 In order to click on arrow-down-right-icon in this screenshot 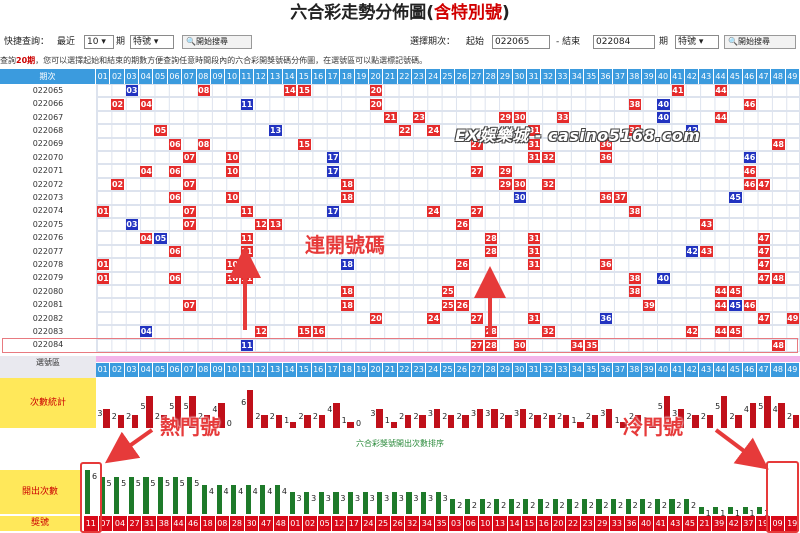, I will do `click(741, 449)`.